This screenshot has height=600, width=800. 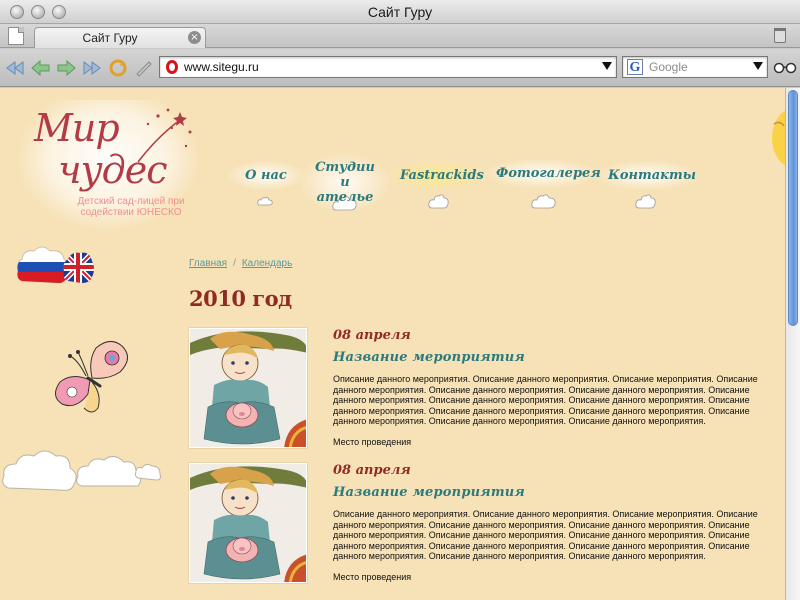 What do you see at coordinates (77, 128) in the screenshot?
I see `logo-word-1: Мир` at bounding box center [77, 128].